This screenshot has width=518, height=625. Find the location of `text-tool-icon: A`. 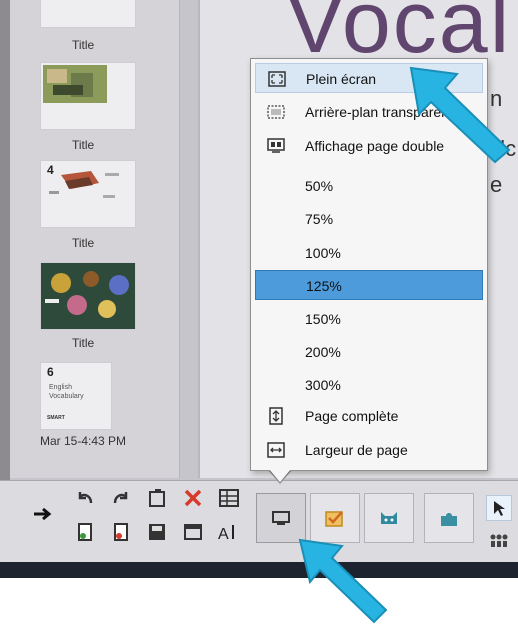

text-tool-icon: A is located at coordinates (229, 532).